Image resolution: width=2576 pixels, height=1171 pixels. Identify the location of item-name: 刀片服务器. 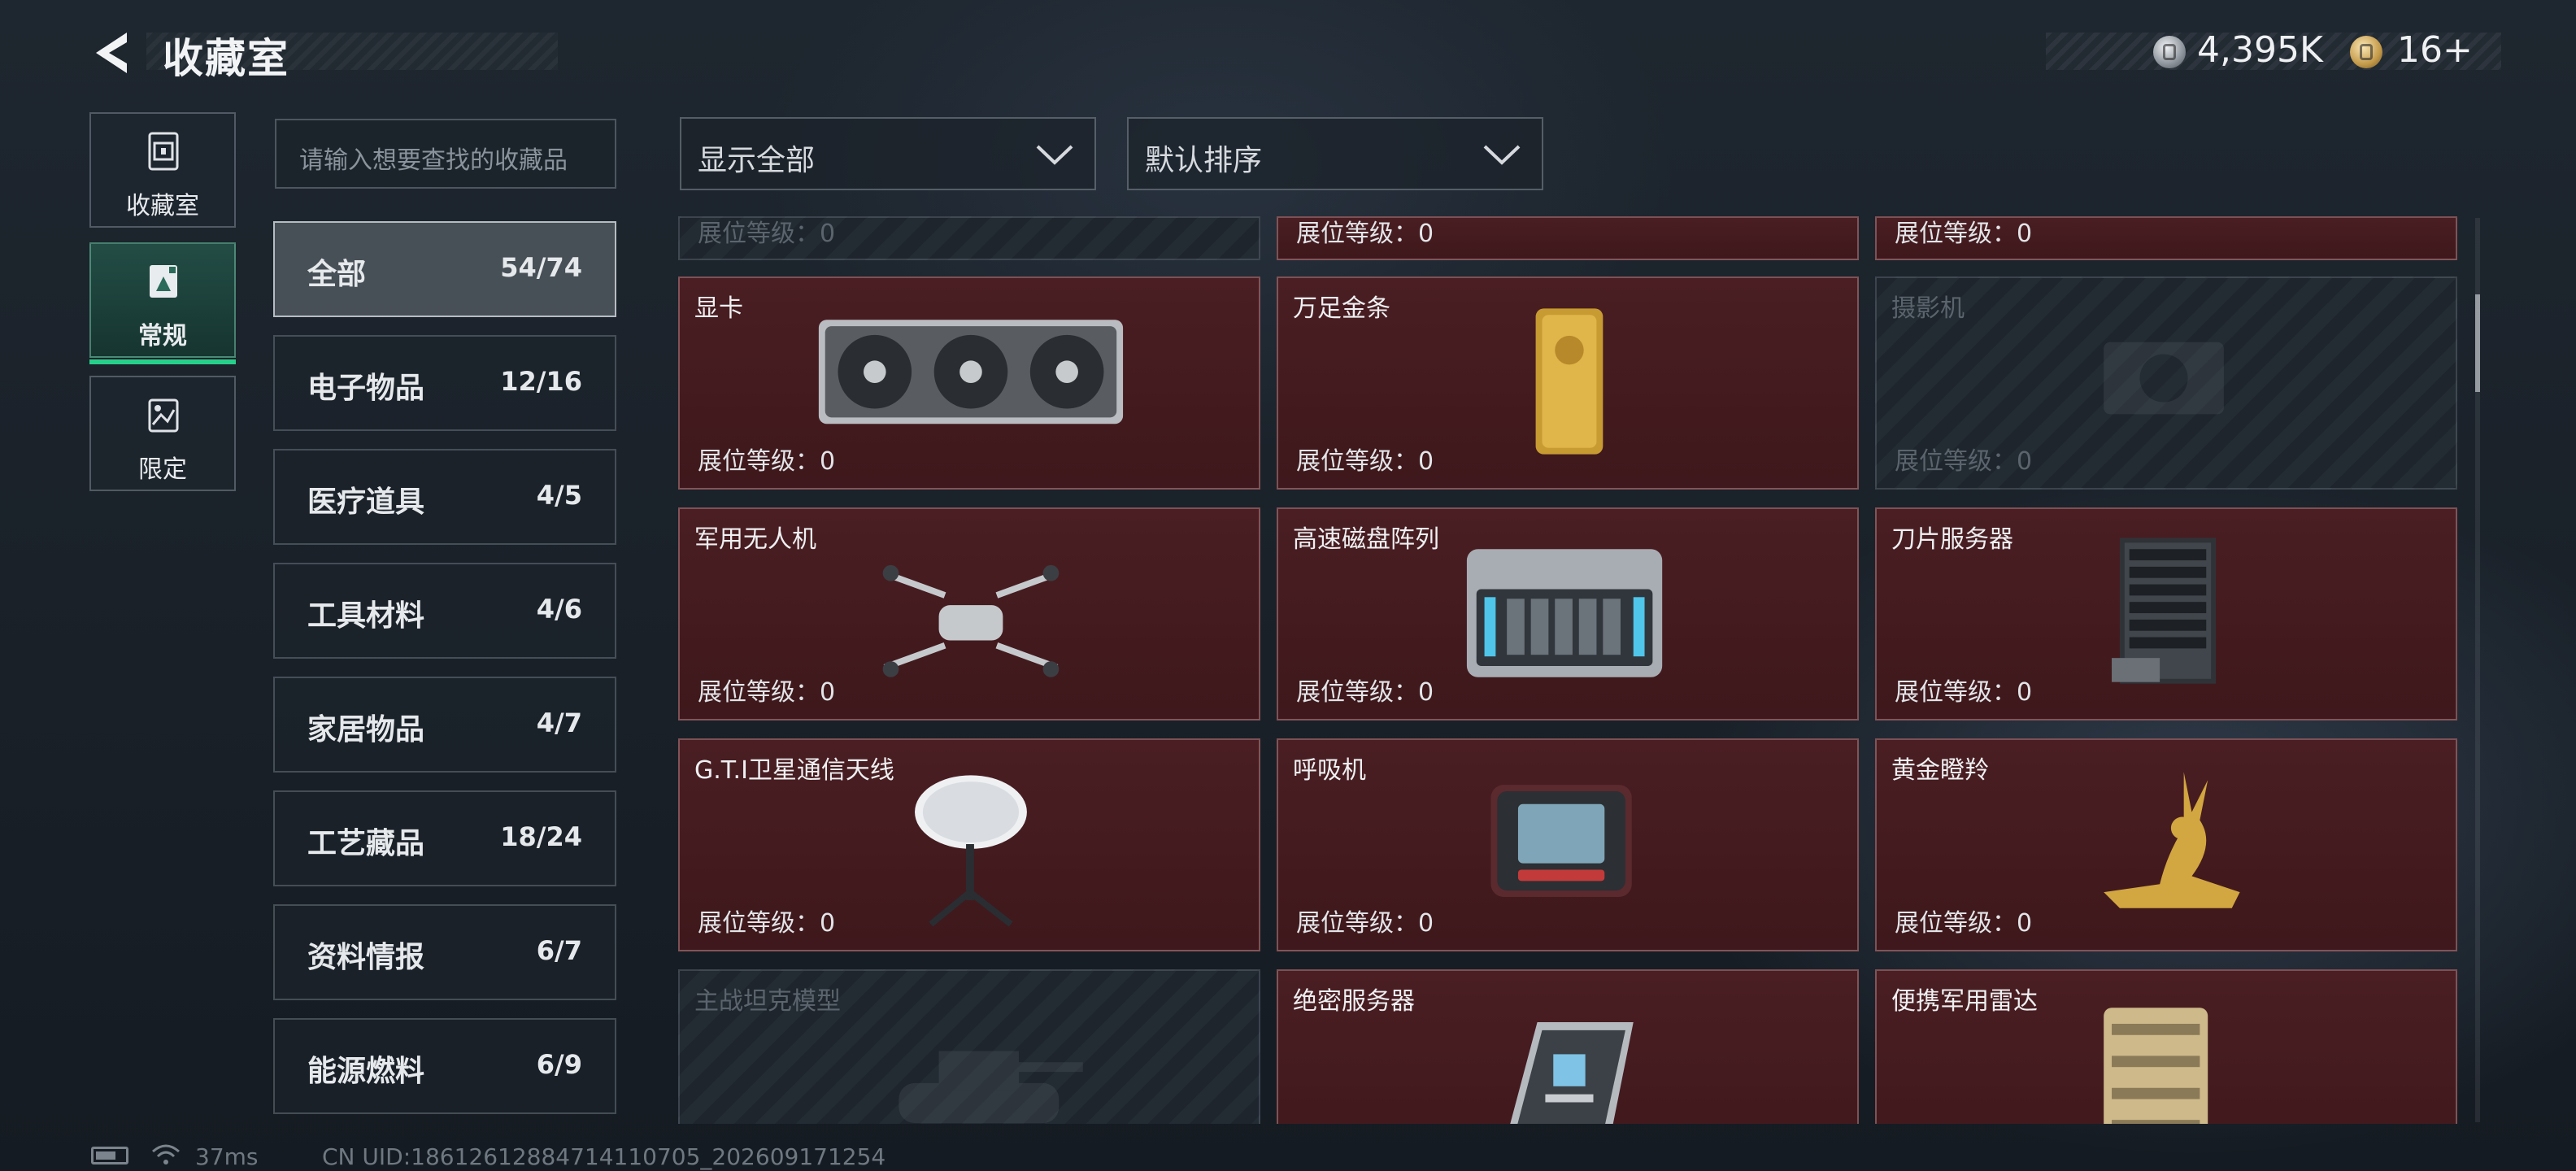
(1952, 540).